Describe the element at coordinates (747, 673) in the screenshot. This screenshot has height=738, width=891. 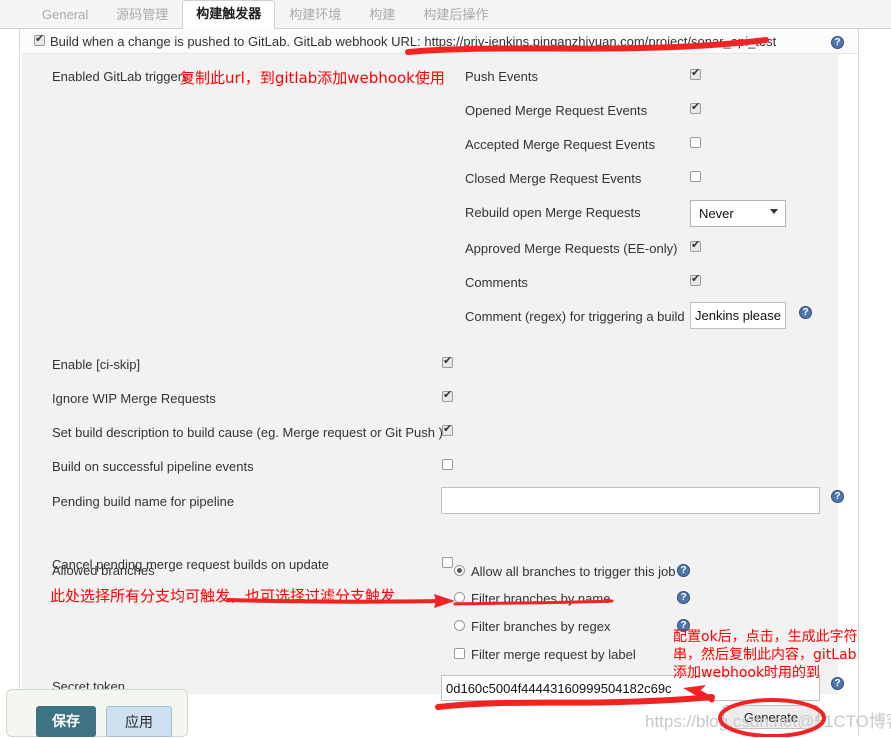
I see `annotation-generate-line3: 添加webhook时用的到` at that location.